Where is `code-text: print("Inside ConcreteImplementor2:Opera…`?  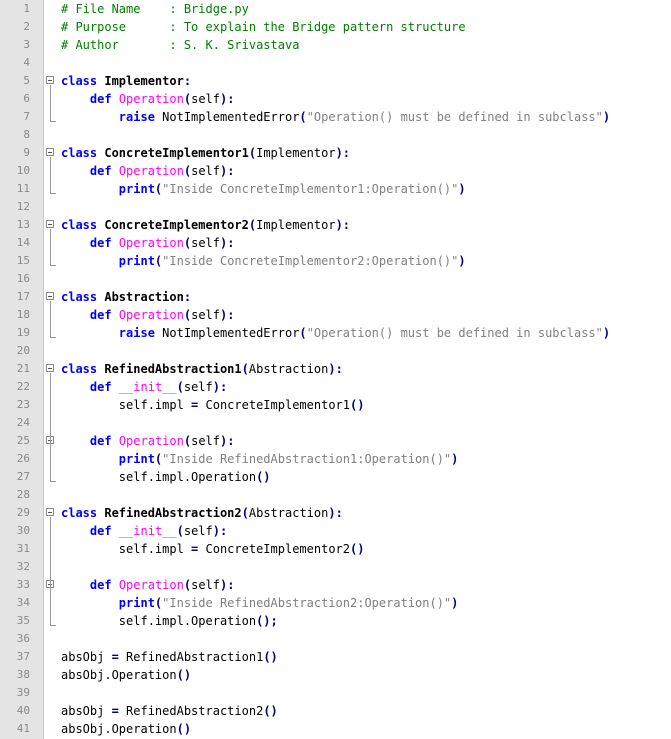
code-text: print("Inside ConcreteImplementor2:Opera… is located at coordinates (263, 261).